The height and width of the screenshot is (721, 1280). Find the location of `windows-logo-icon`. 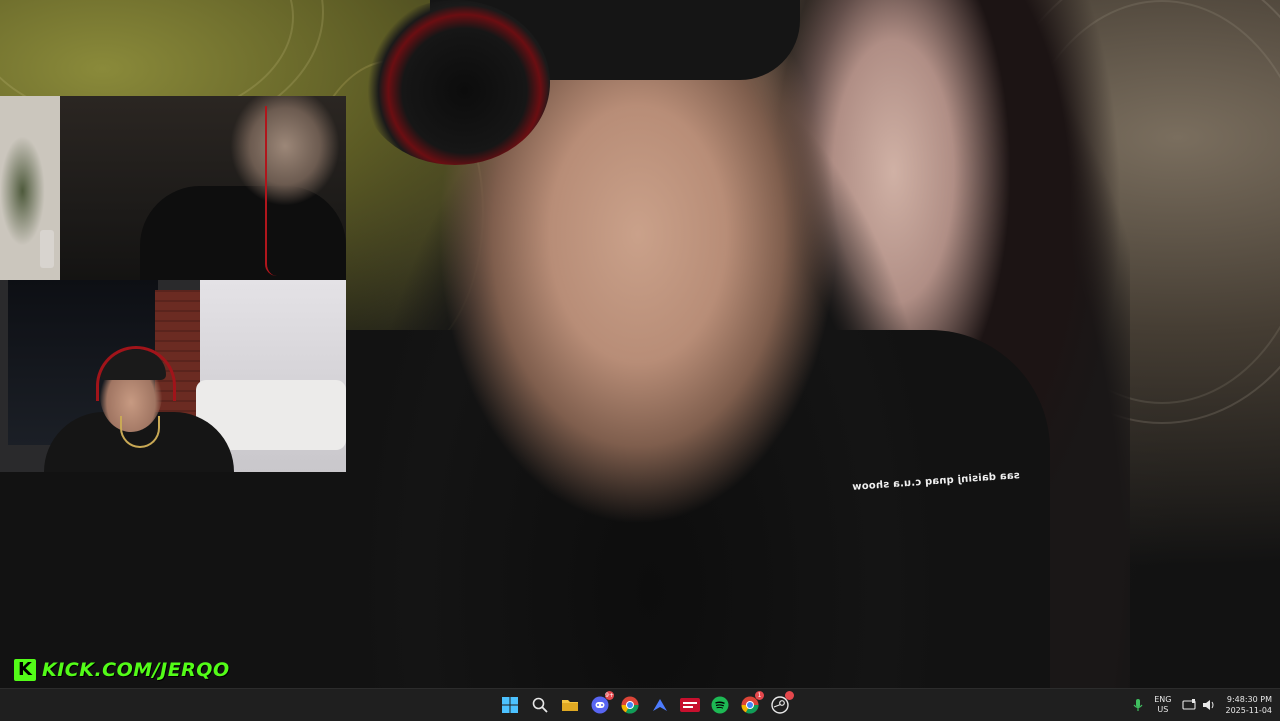

windows-logo-icon is located at coordinates (510, 705).